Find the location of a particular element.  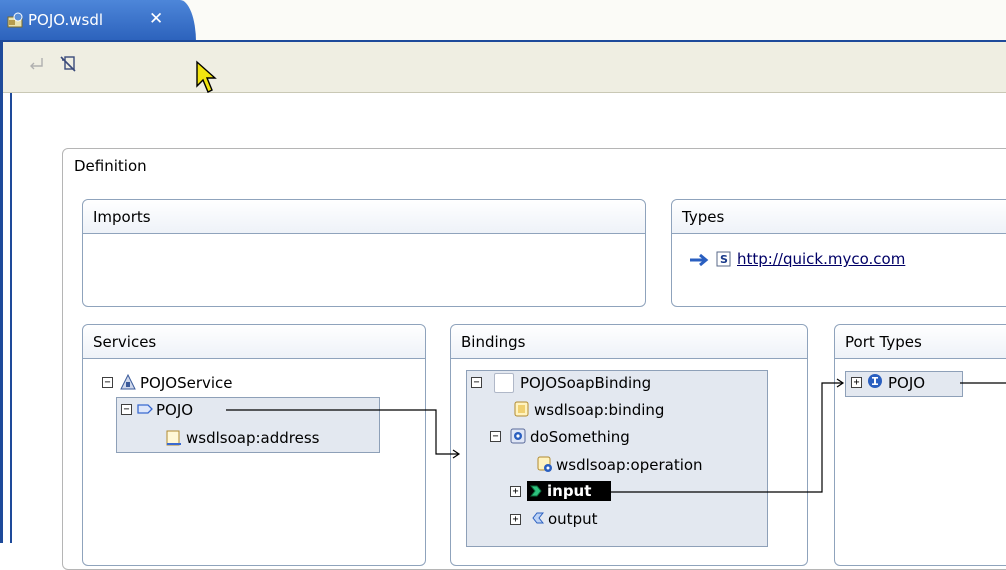

port-types-title: Port Types is located at coordinates (883, 342).